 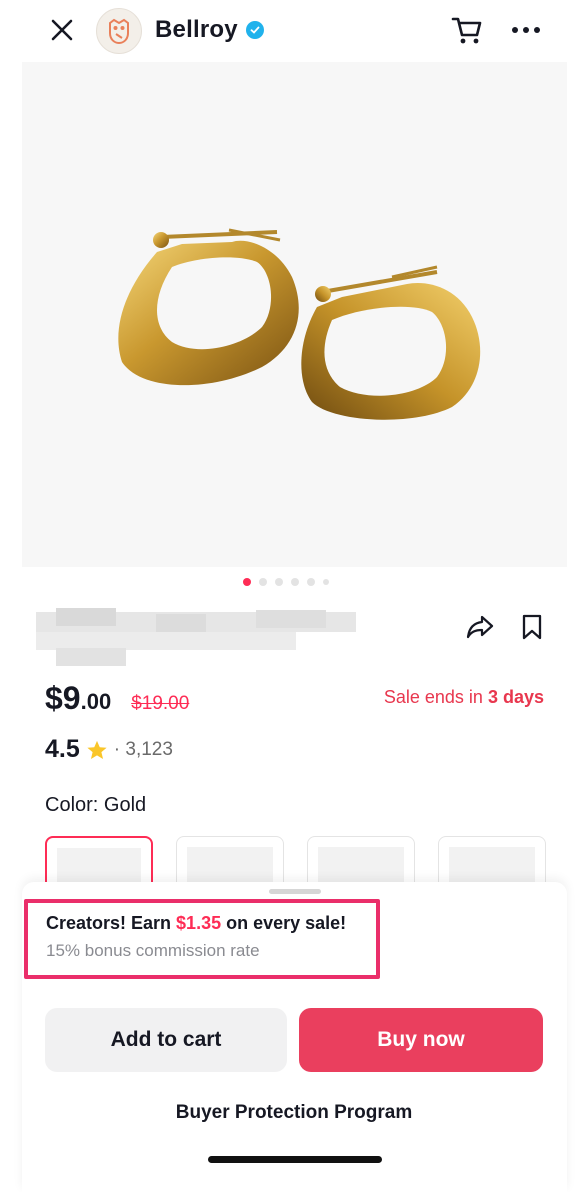 I want to click on share-icon, so click(x=480, y=627).